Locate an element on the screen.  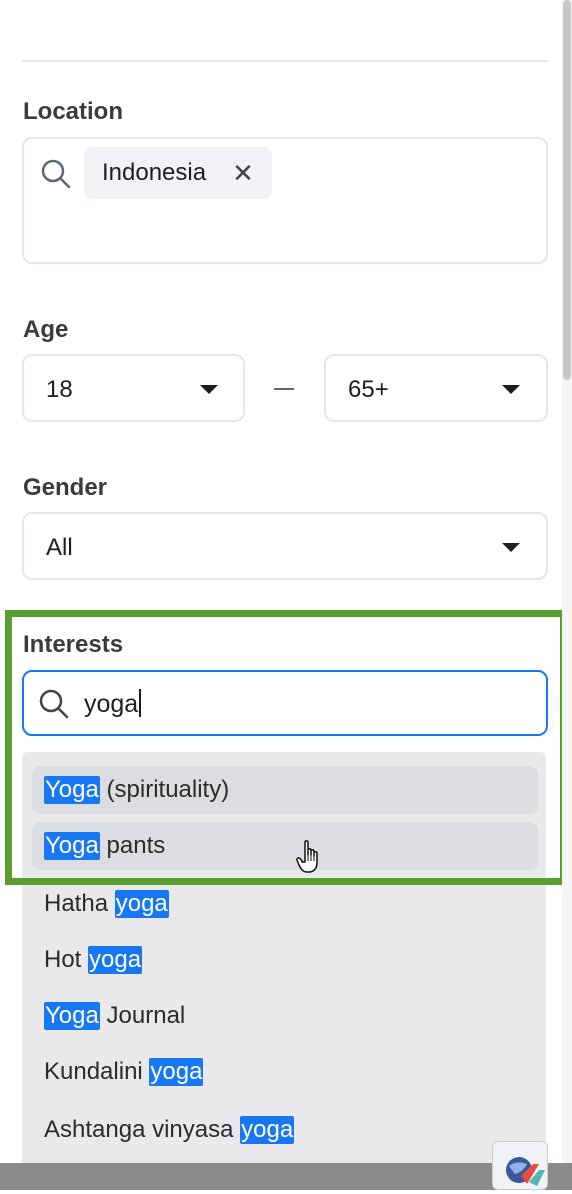
suggestion-item: Yoga Journal is located at coordinates (114, 1016).